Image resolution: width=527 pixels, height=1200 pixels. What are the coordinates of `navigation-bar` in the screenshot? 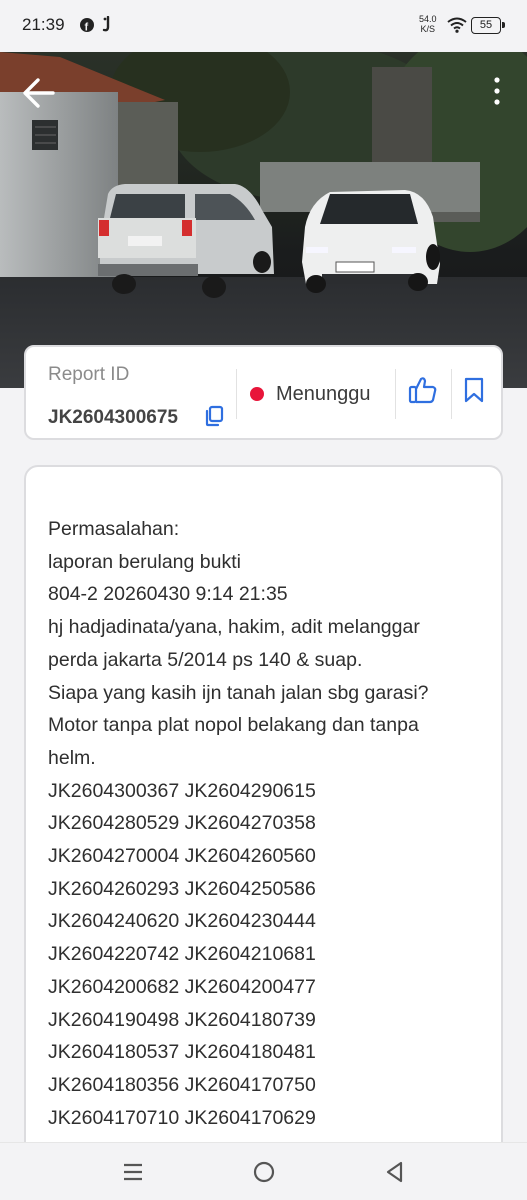 It's located at (263, 1171).